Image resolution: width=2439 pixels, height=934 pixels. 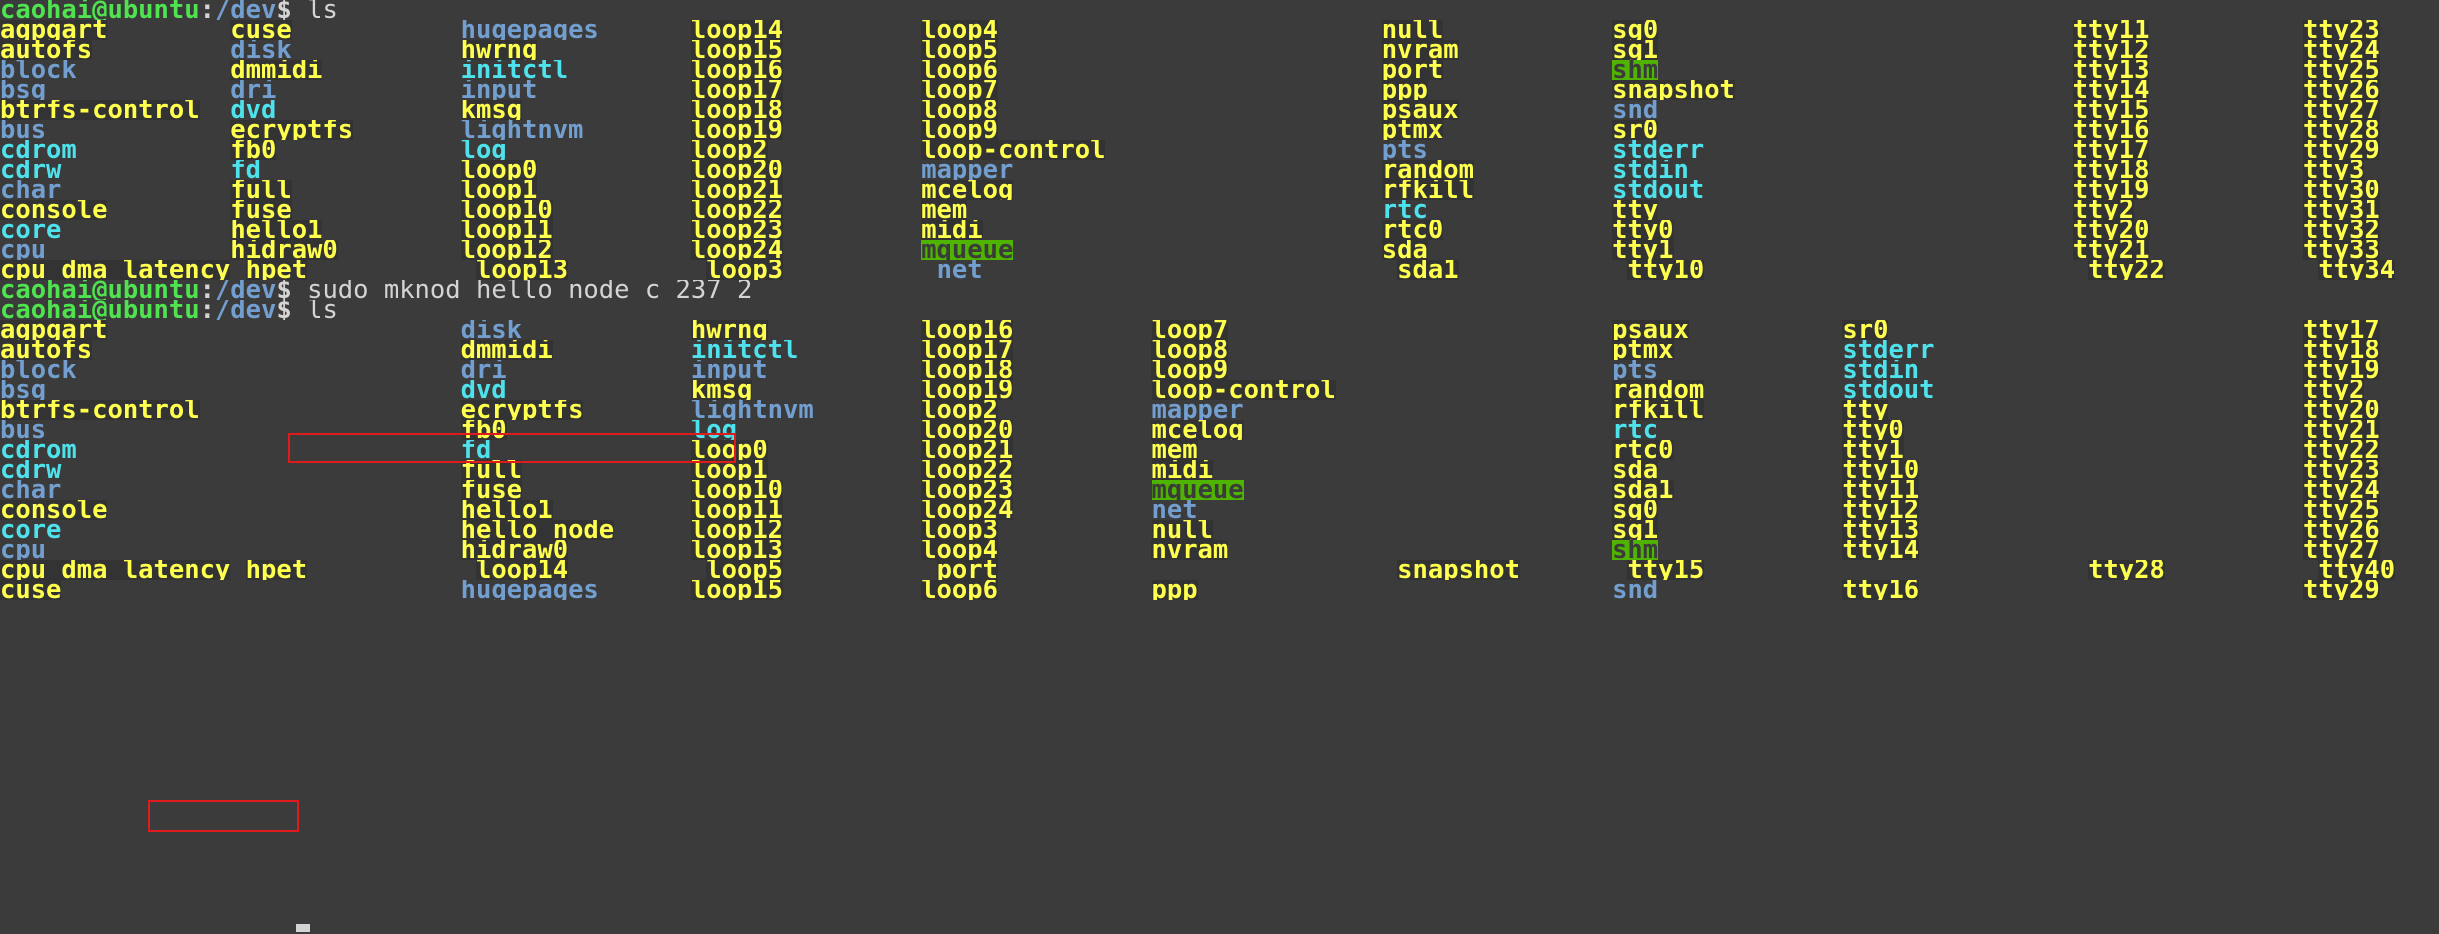 What do you see at coordinates (483, 150) in the screenshot?
I see `ls-entry: log` at bounding box center [483, 150].